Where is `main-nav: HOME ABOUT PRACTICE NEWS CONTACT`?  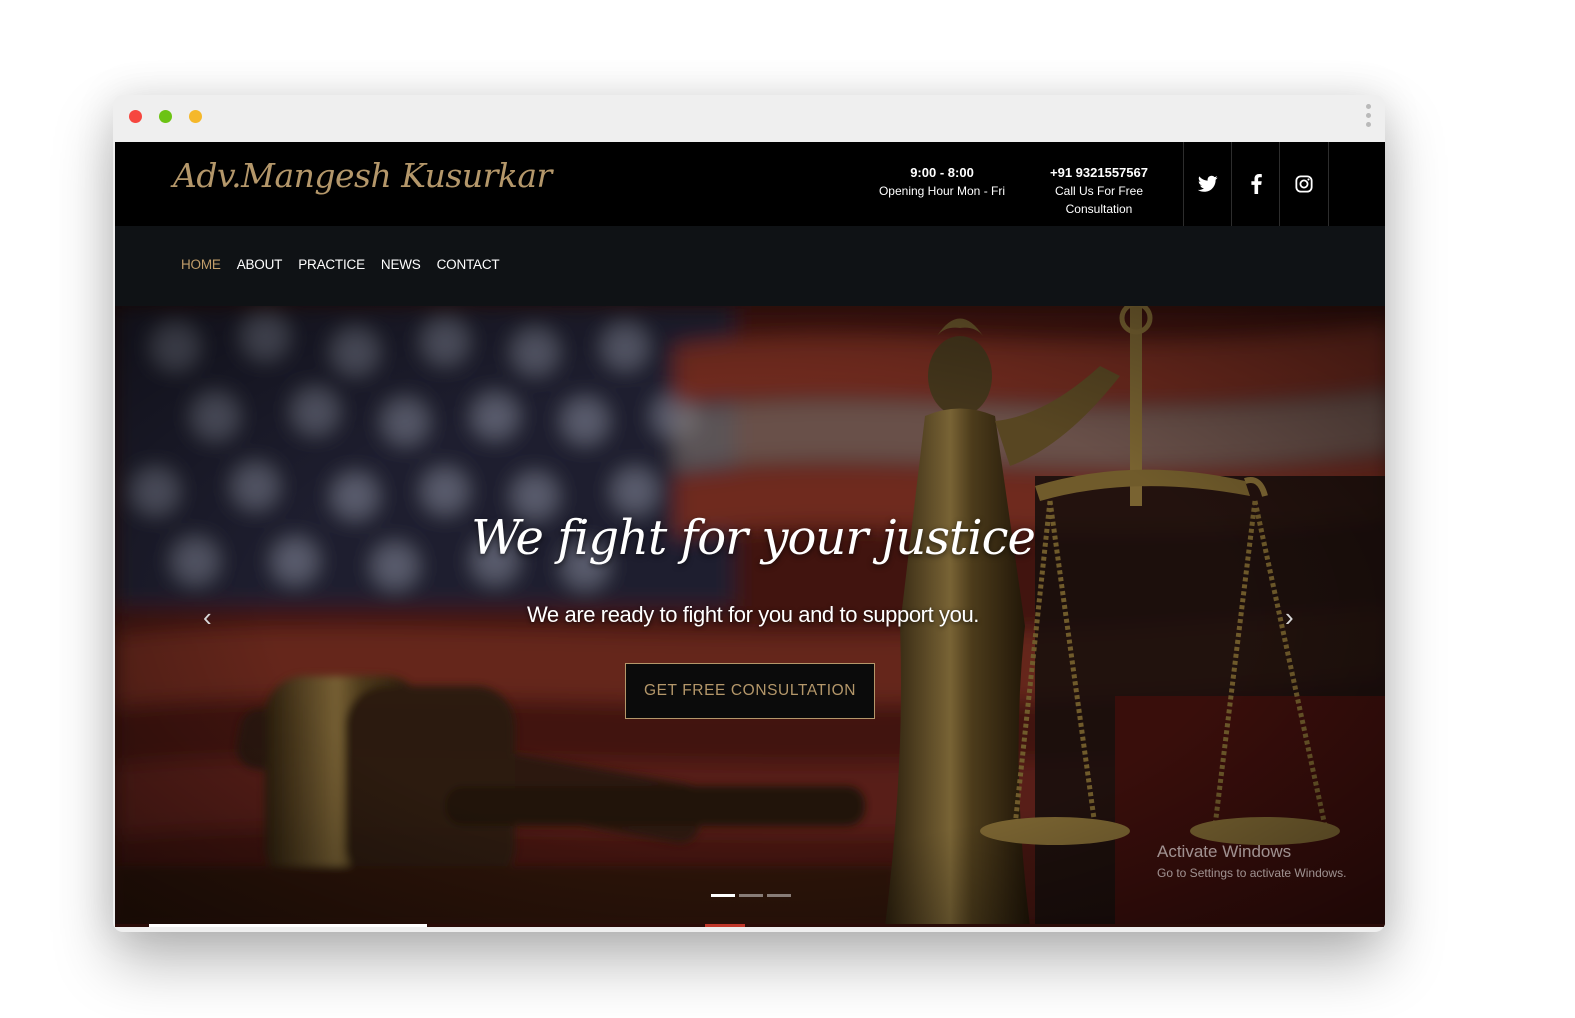
main-nav: HOME ABOUT PRACTICE NEWS CONTACT is located at coordinates (348, 264).